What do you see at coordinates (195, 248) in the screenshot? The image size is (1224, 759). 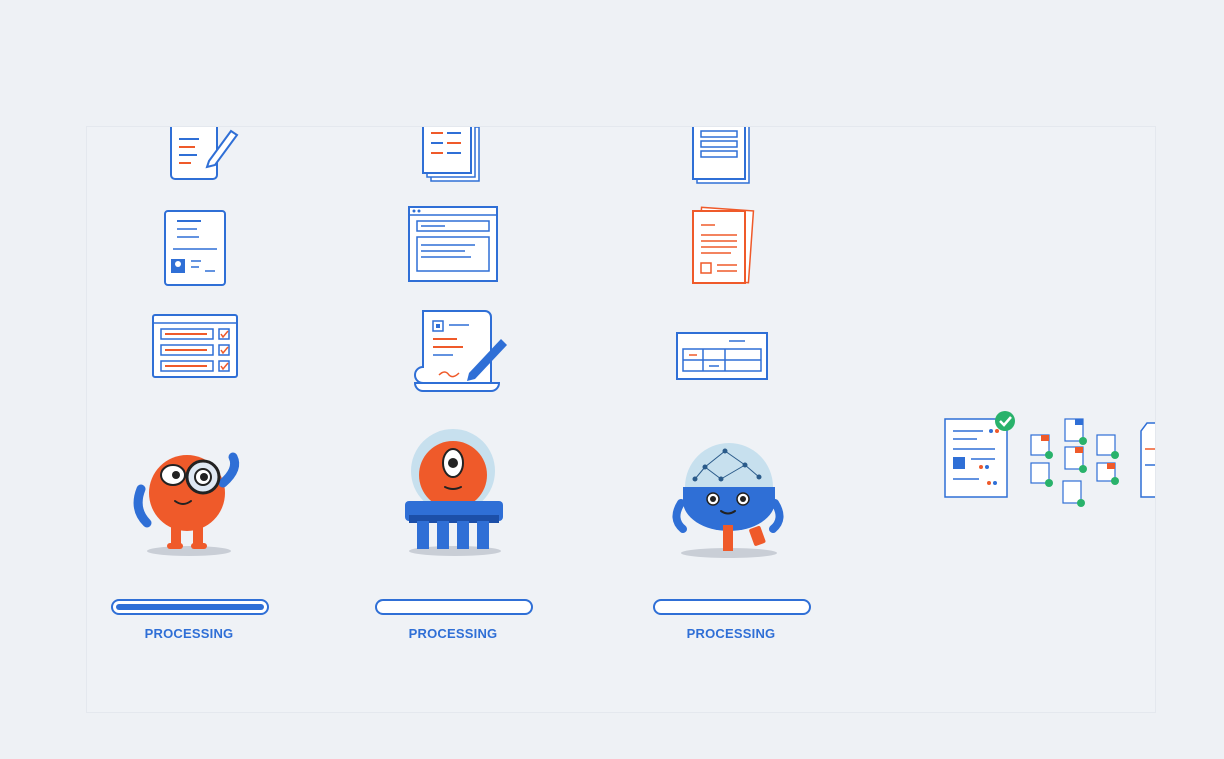 I see `id-card-document-icon` at bounding box center [195, 248].